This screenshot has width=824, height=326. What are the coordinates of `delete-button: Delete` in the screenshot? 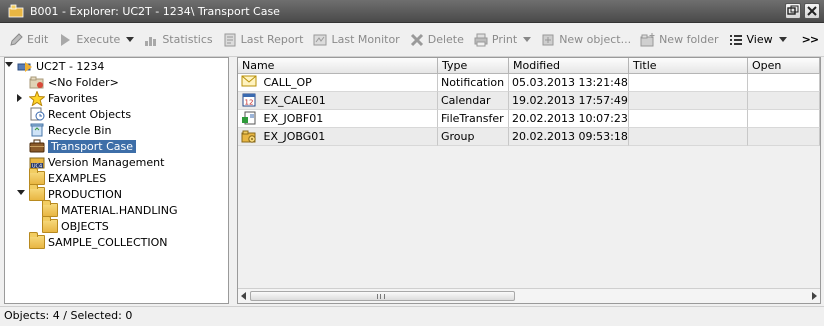 It's located at (436, 40).